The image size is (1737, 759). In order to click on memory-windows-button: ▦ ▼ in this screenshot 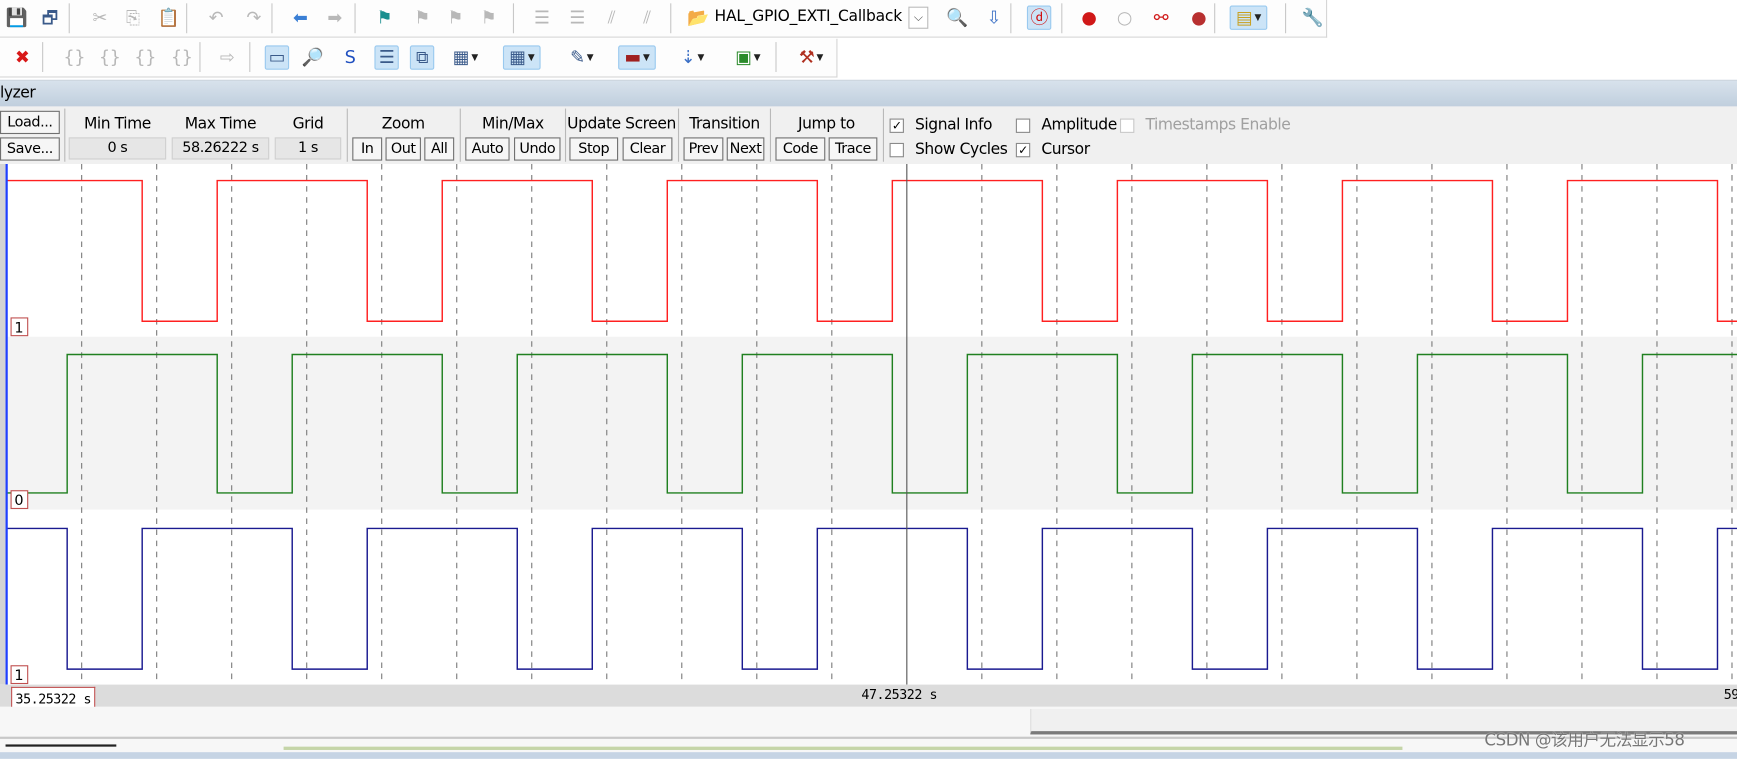, I will do `click(521, 57)`.